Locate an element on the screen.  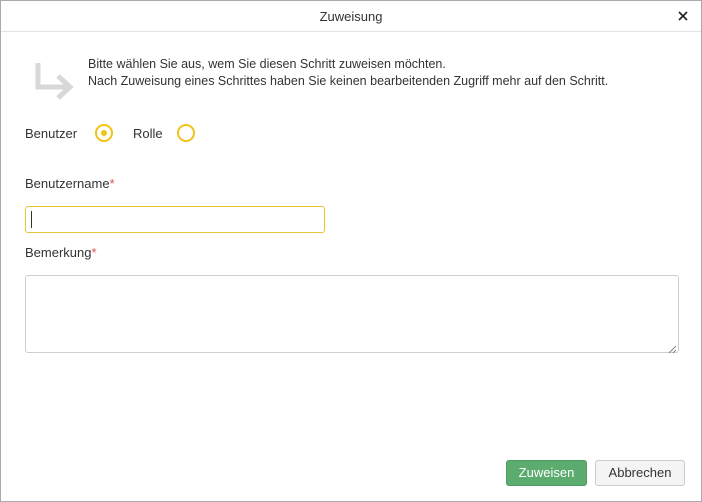
username-label-text: Benutzername is located at coordinates (67, 183).